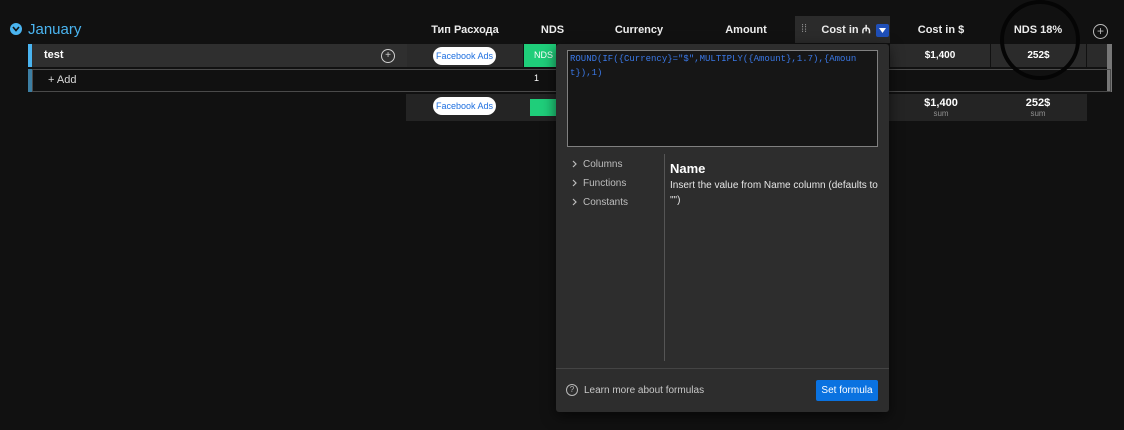 This screenshot has width=1124, height=430. I want to click on highlight-circle, so click(1040, 40).